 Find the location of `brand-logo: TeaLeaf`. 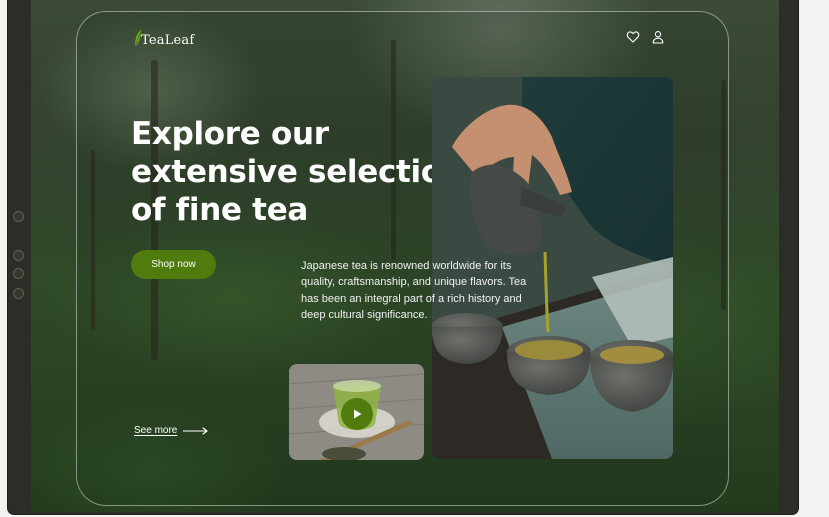

brand-logo: TeaLeaf is located at coordinates (163, 37).